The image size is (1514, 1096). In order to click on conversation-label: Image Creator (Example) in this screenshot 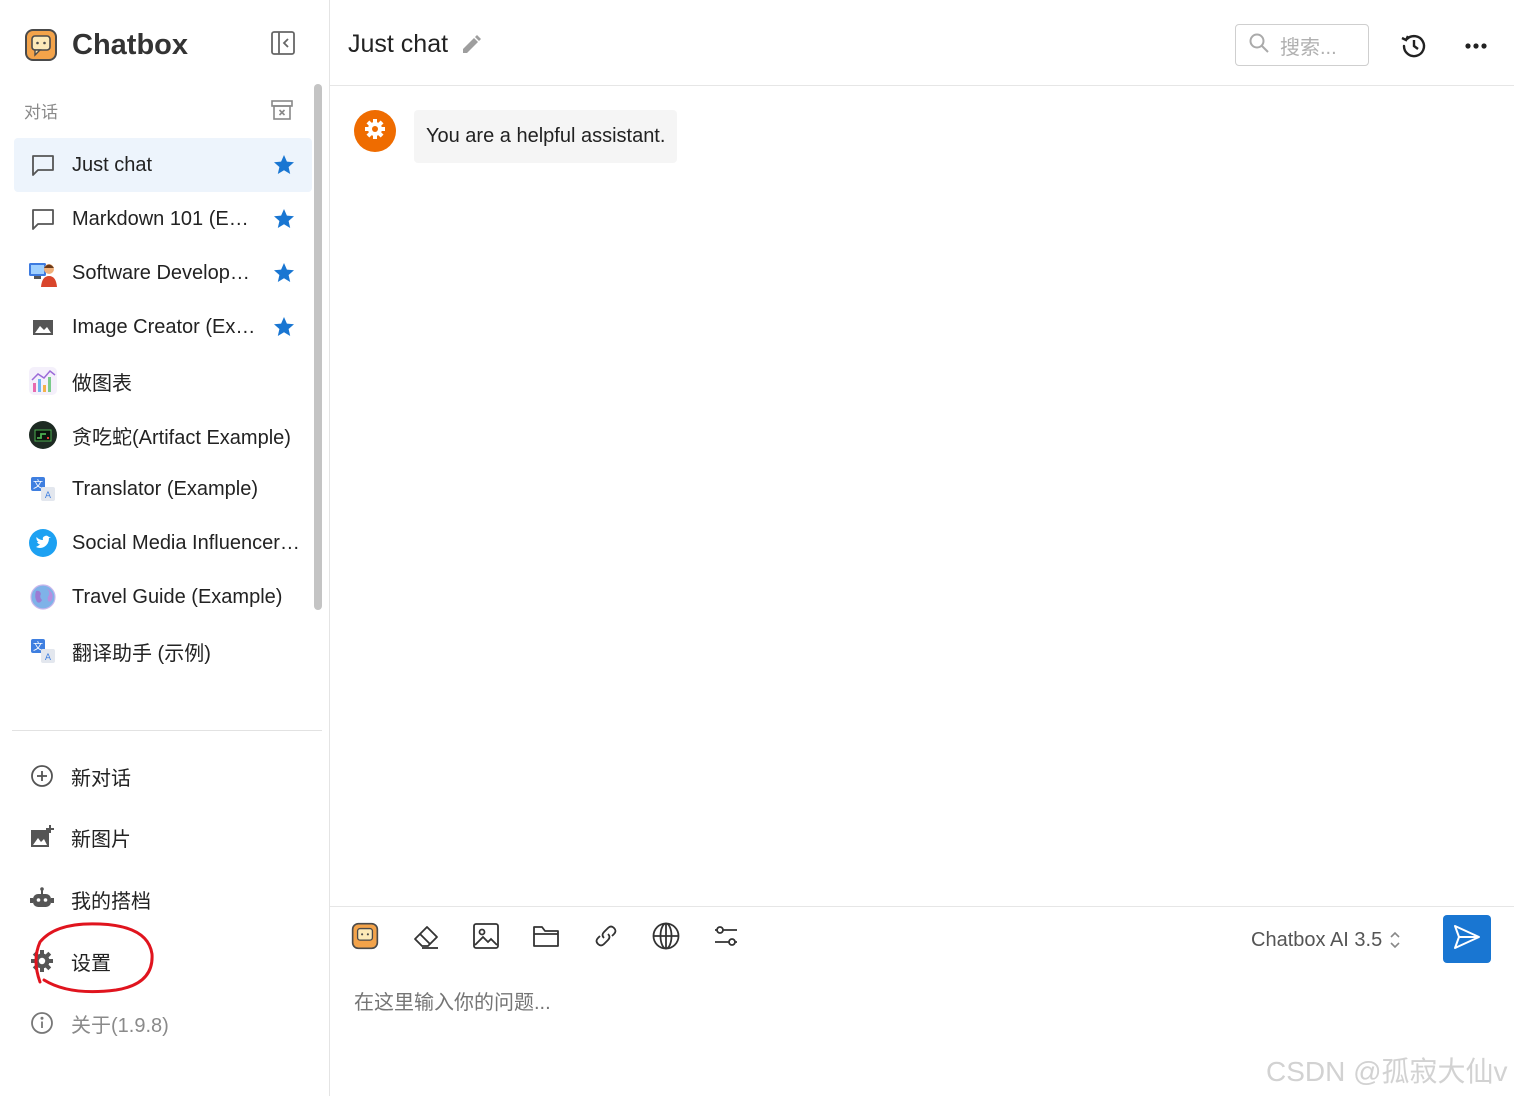, I will do `click(165, 326)`.